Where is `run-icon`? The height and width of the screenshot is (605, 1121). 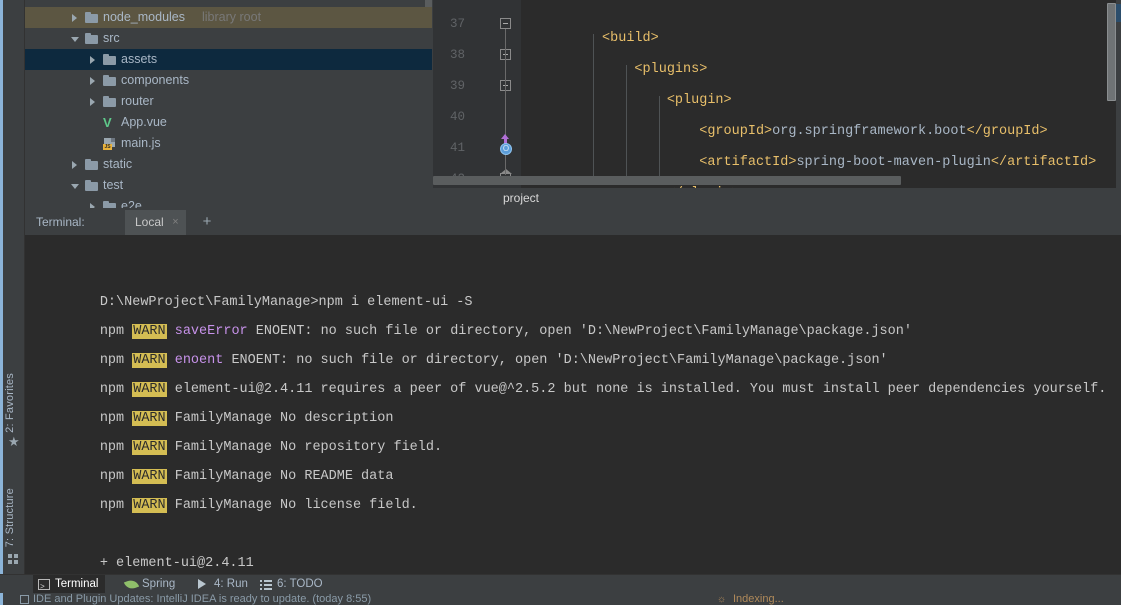 run-icon is located at coordinates (202, 584).